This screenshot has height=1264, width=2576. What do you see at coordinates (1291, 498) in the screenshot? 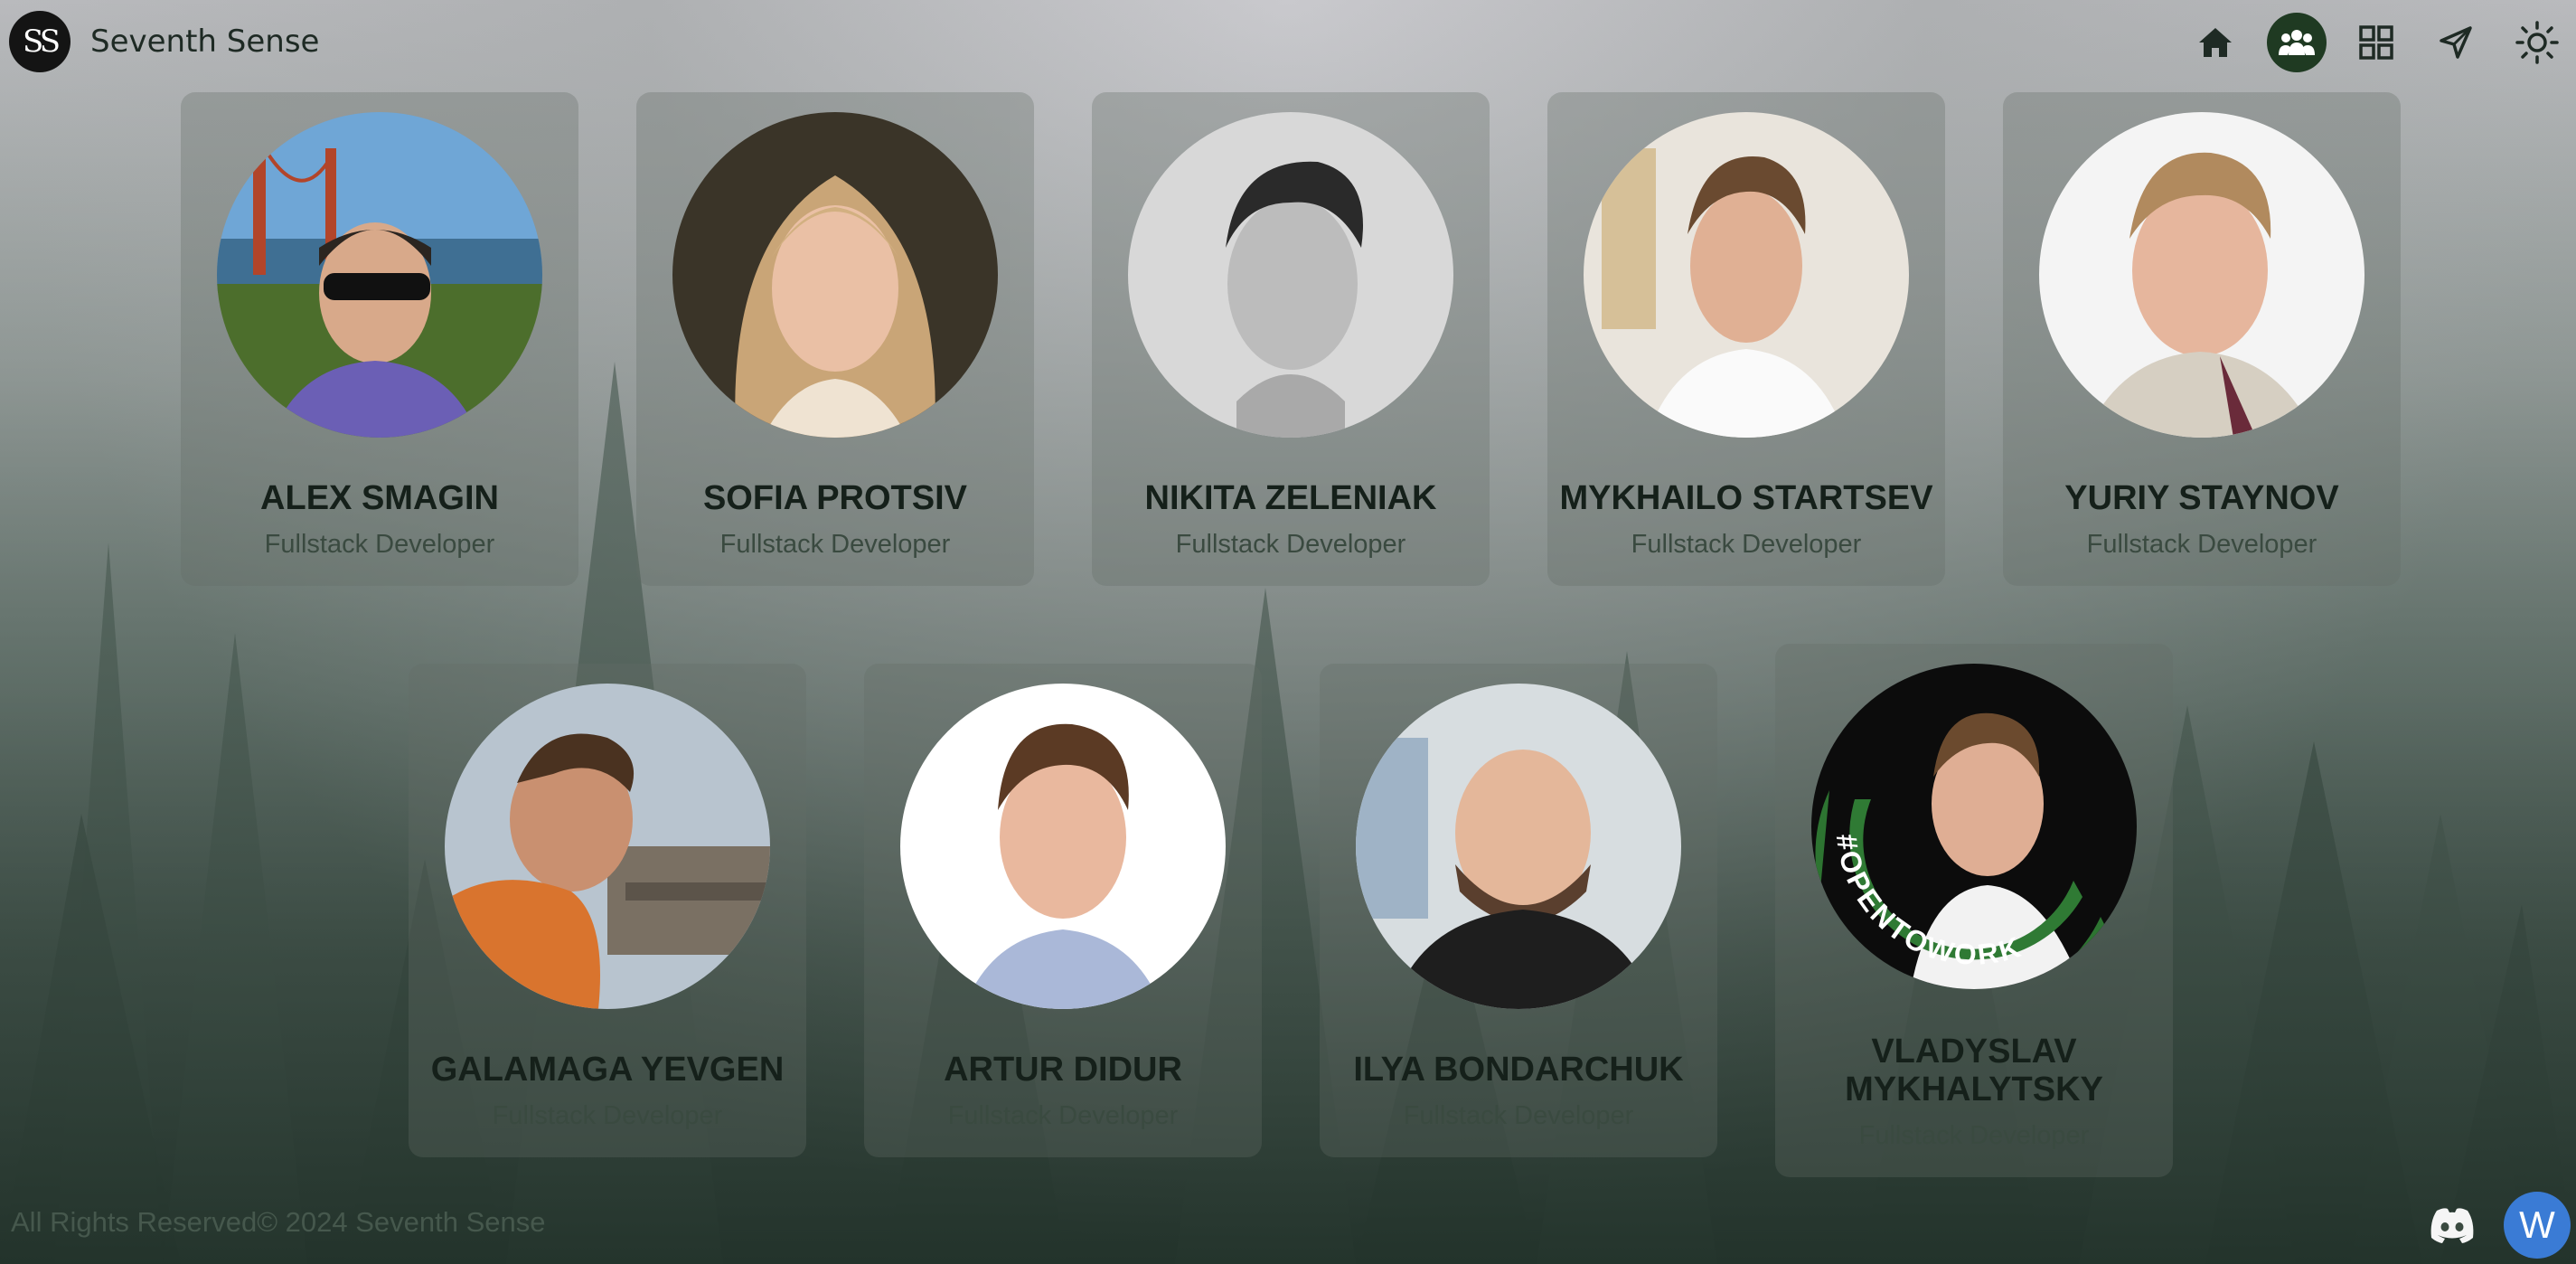
I see `member-name: NIKITA ZELENIAK` at bounding box center [1291, 498].